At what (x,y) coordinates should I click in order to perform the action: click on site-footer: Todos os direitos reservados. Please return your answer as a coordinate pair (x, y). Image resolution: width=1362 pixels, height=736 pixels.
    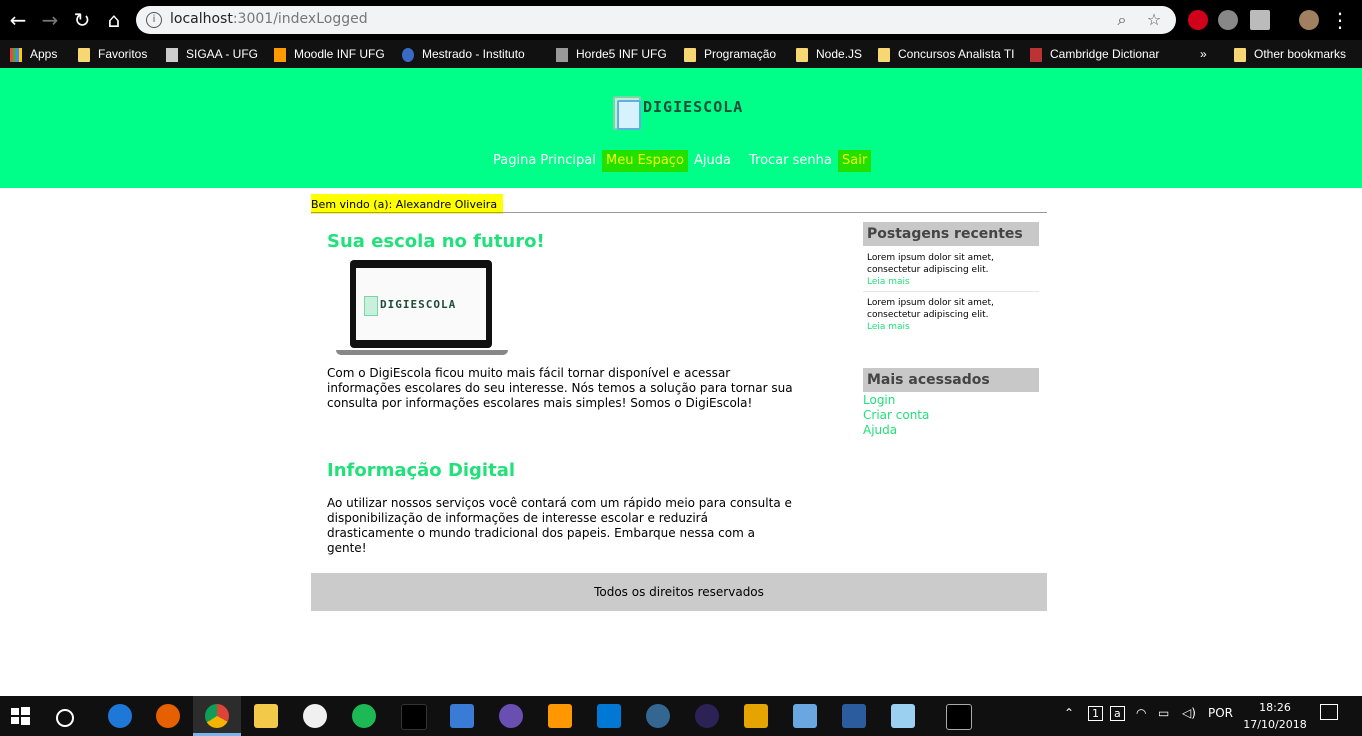
    Looking at the image, I should click on (679, 592).